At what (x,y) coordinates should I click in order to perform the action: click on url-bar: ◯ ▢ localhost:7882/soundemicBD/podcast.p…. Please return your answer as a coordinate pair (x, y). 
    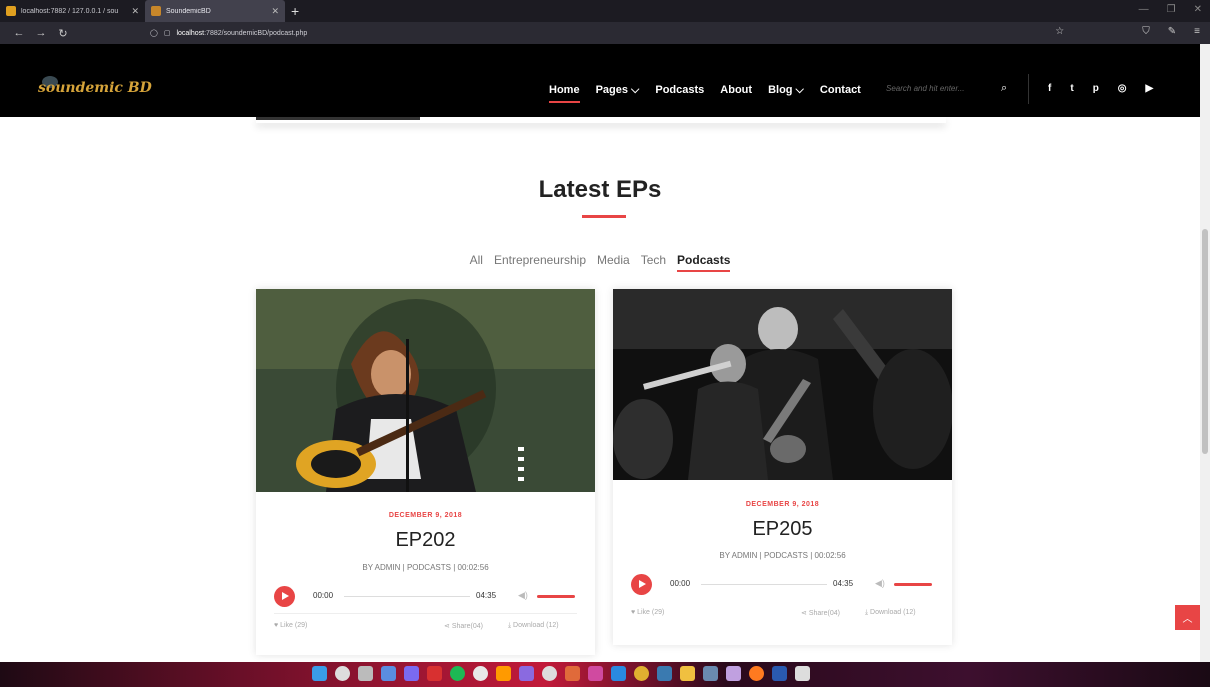
    Looking at the image, I should click on (610, 33).